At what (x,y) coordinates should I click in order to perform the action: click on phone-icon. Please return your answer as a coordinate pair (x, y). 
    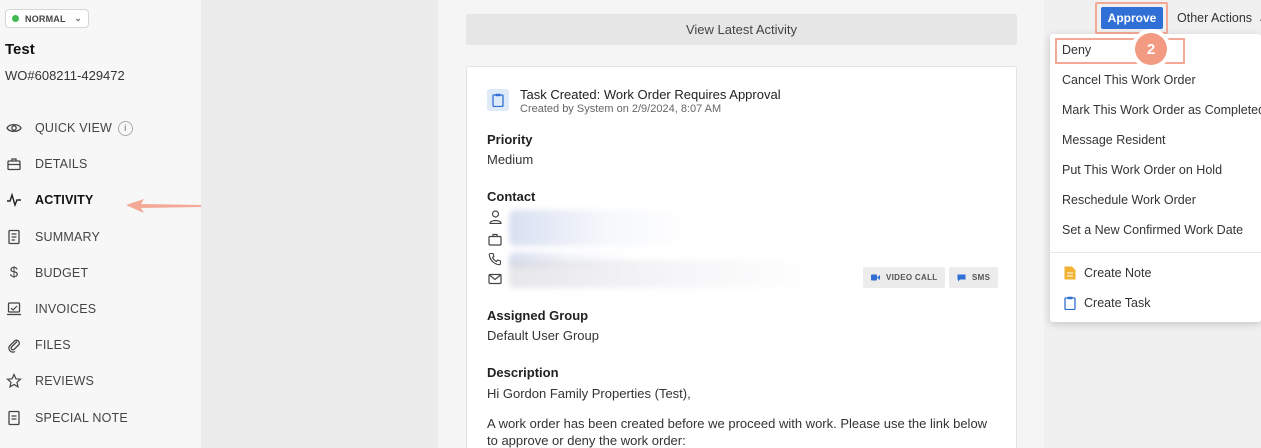
    Looking at the image, I should click on (495, 259).